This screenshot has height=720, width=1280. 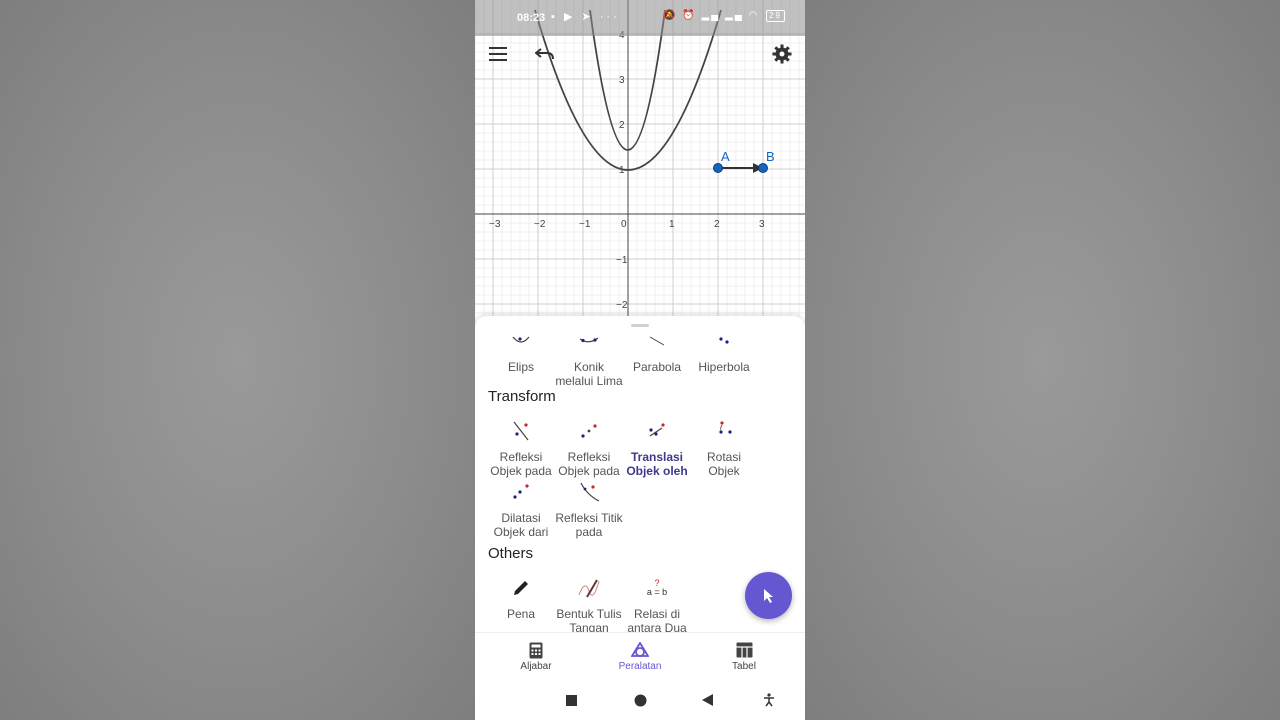 What do you see at coordinates (657, 341) in the screenshot?
I see `parabola-tool-icon` at bounding box center [657, 341].